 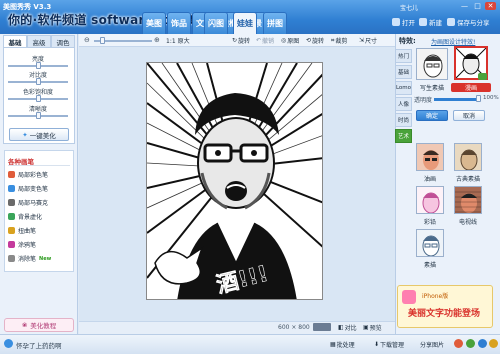 I want to click on resize-icon: ⇲, so click(x=362, y=40).